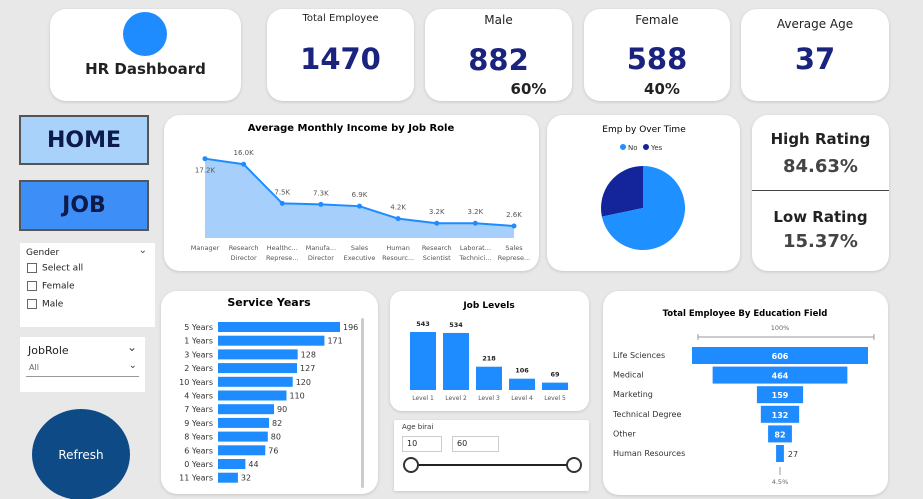 This screenshot has width=923, height=499. I want to click on data-label: 171, so click(334, 341).